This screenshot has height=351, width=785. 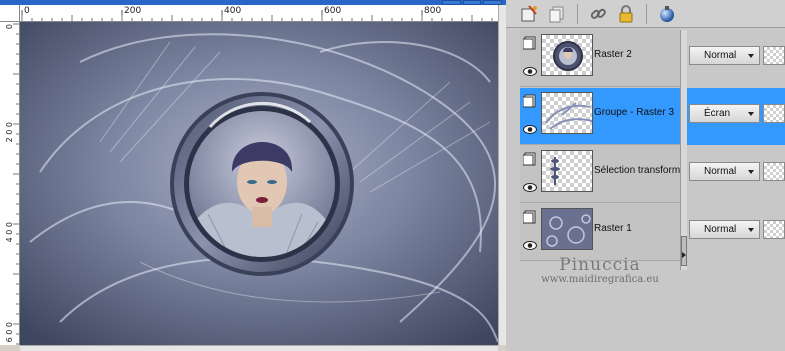 I want to click on layers-toolbar, so click(x=645, y=14).